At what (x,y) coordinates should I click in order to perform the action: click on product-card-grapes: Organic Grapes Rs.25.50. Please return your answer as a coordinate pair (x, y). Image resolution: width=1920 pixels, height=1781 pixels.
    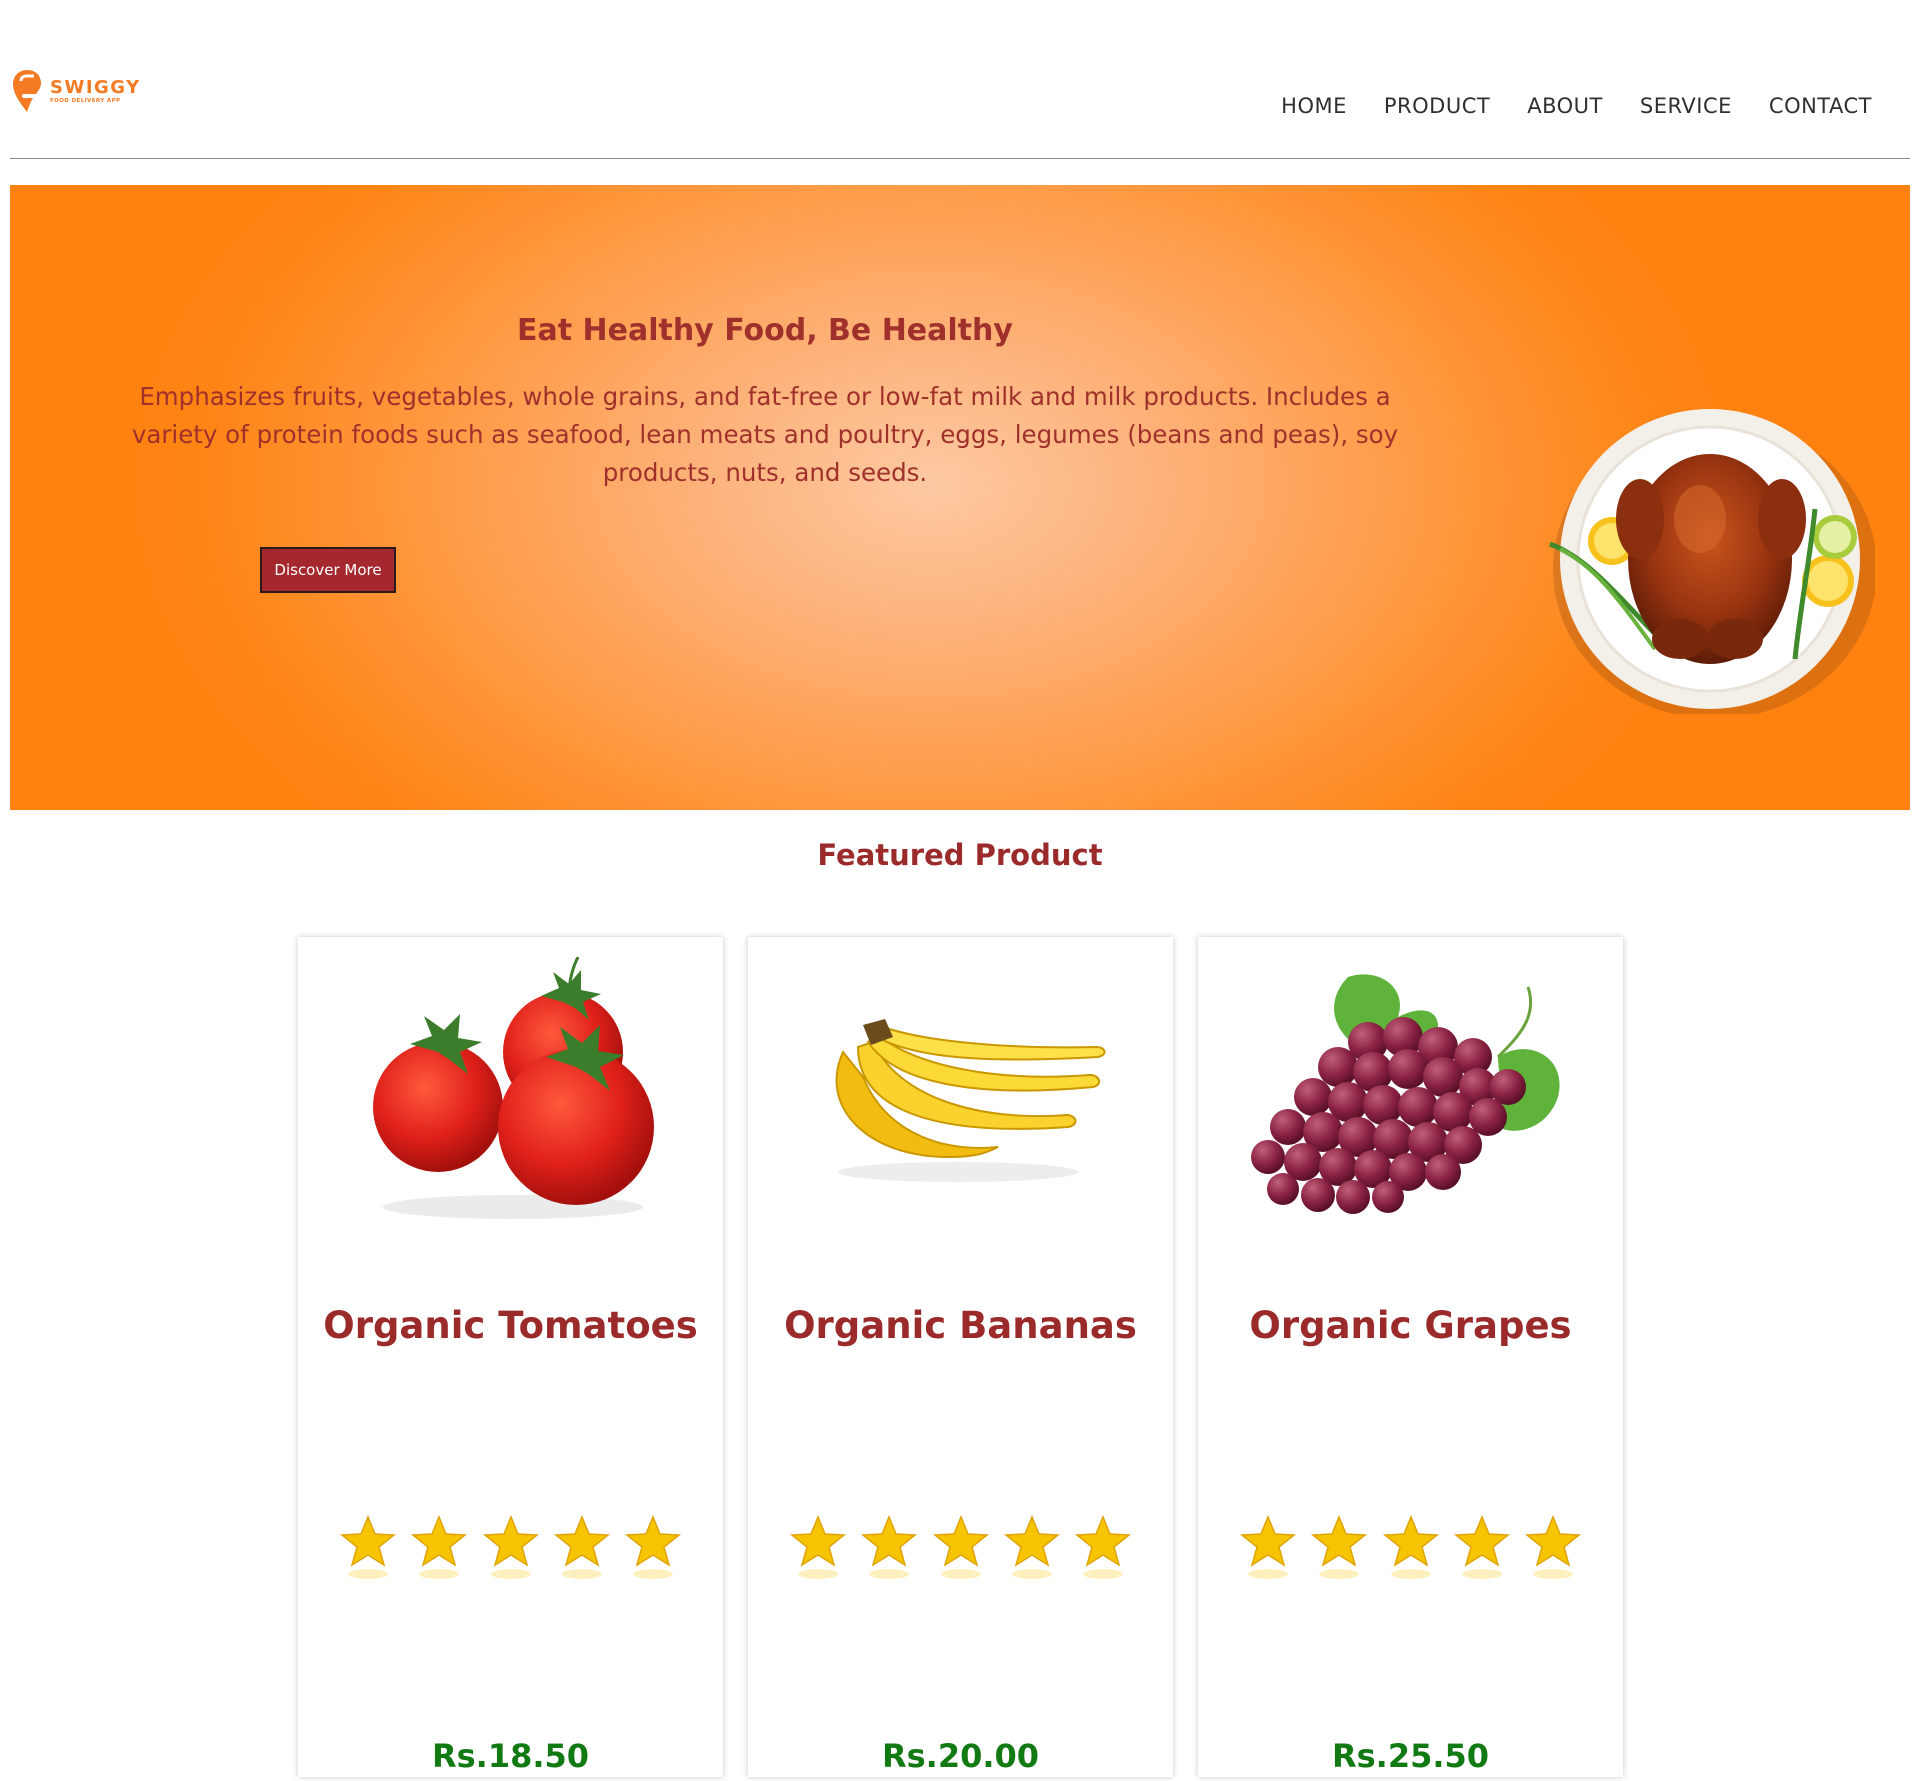
    Looking at the image, I should click on (1410, 1357).